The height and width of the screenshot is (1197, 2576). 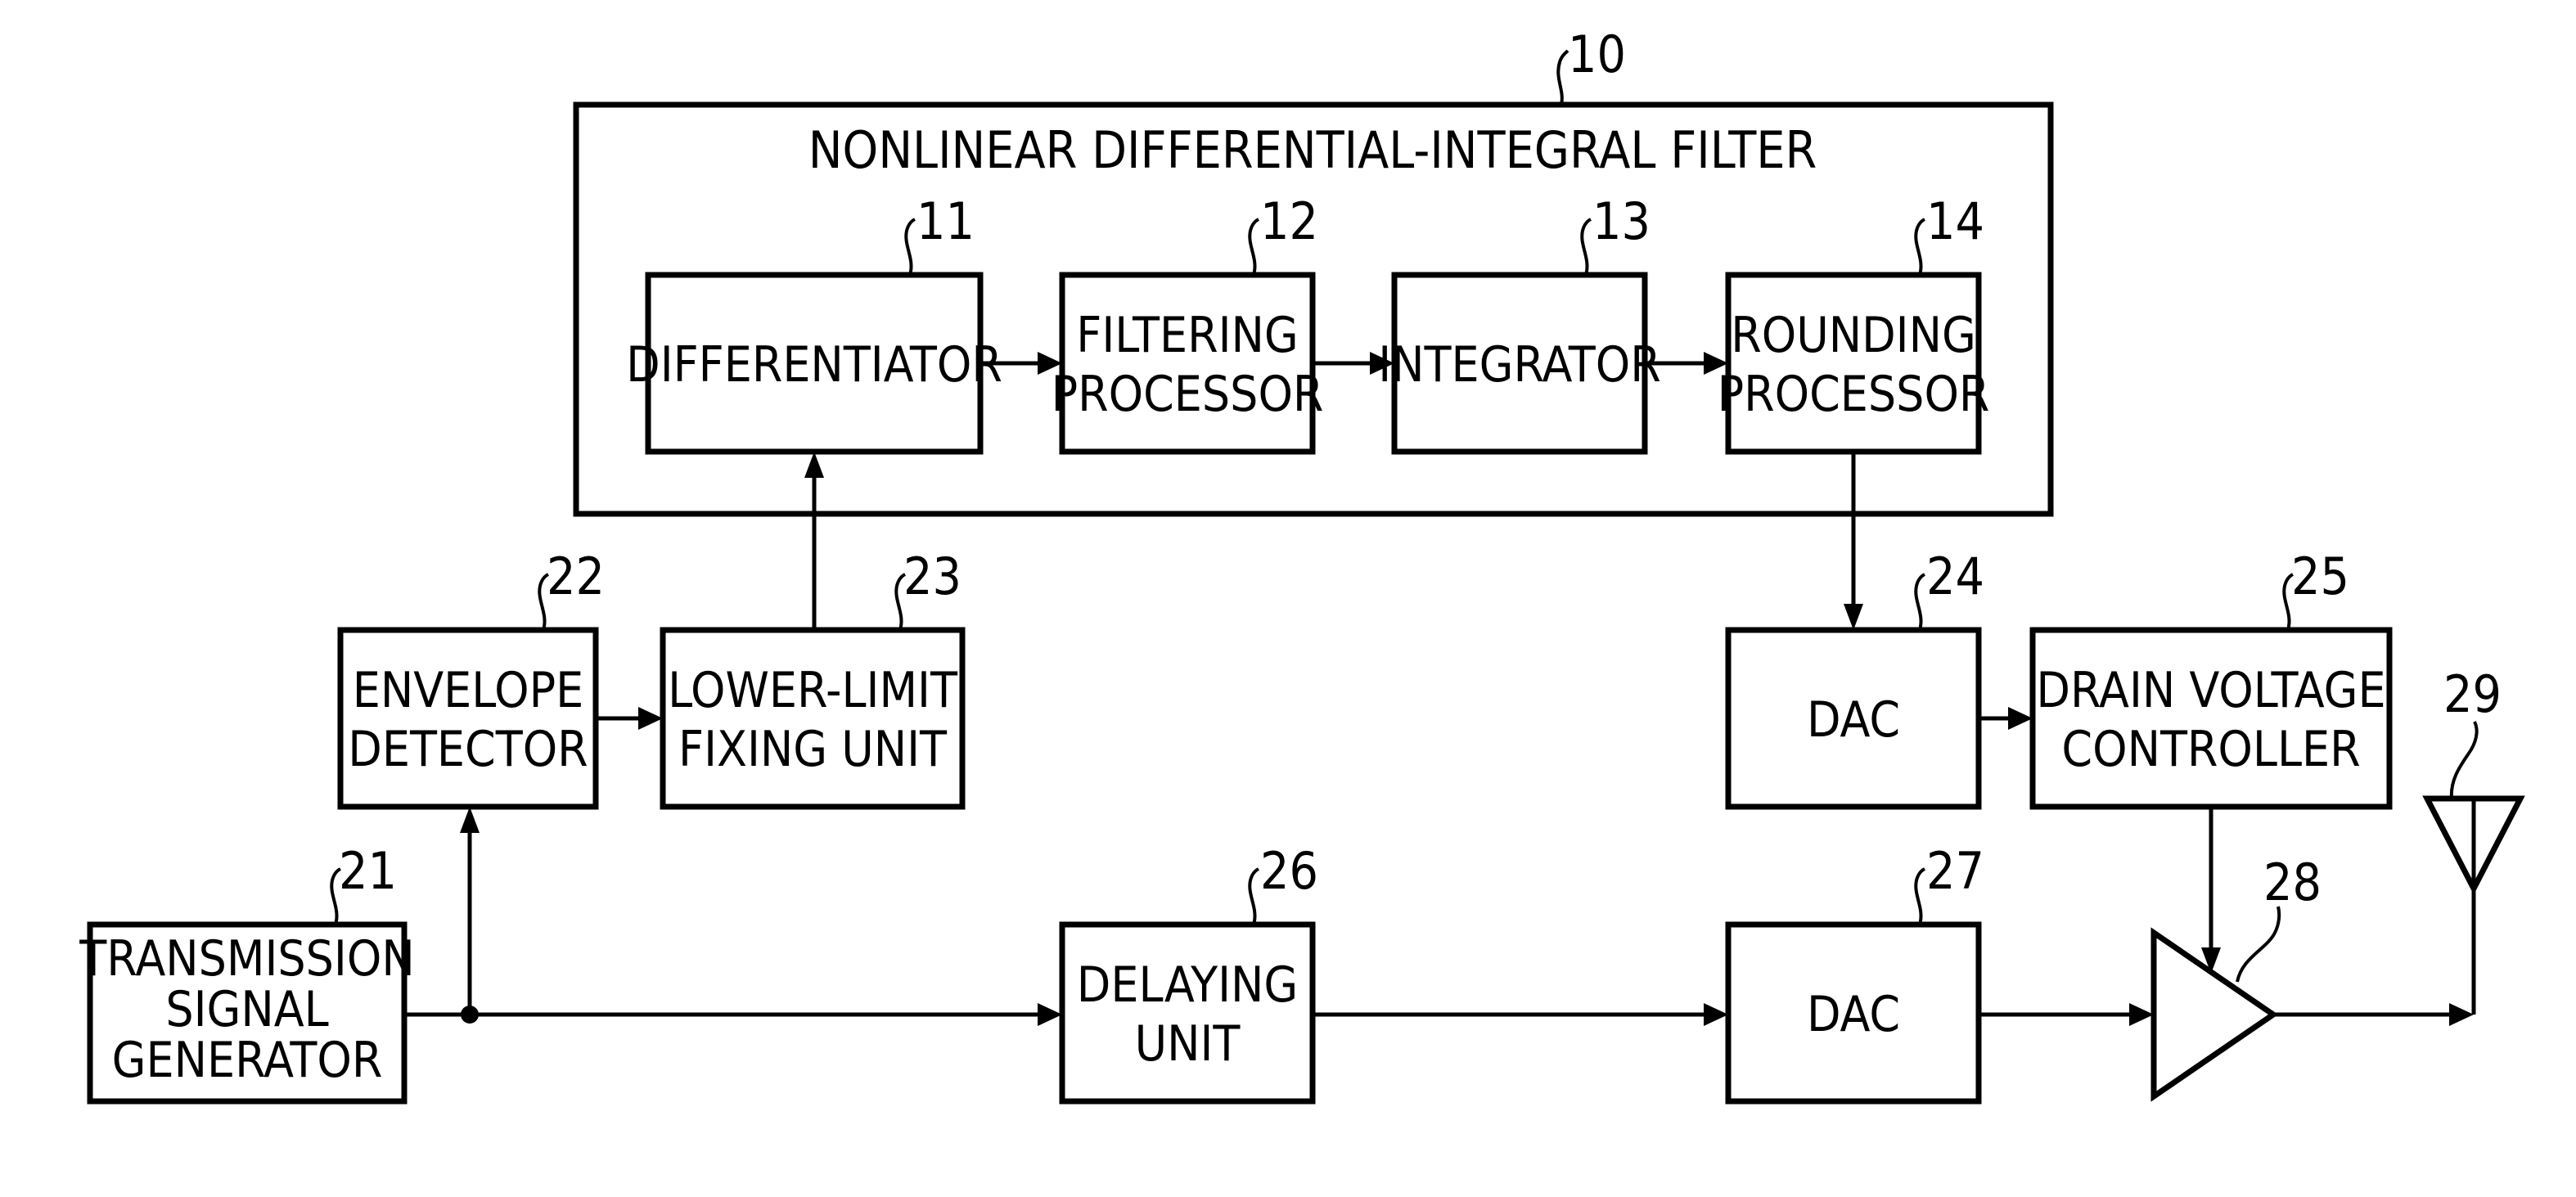 I want to click on transmission-signal-generator-block: TRANSMISSION SIGNAL GENERATOR 21, so click(x=247, y=973).